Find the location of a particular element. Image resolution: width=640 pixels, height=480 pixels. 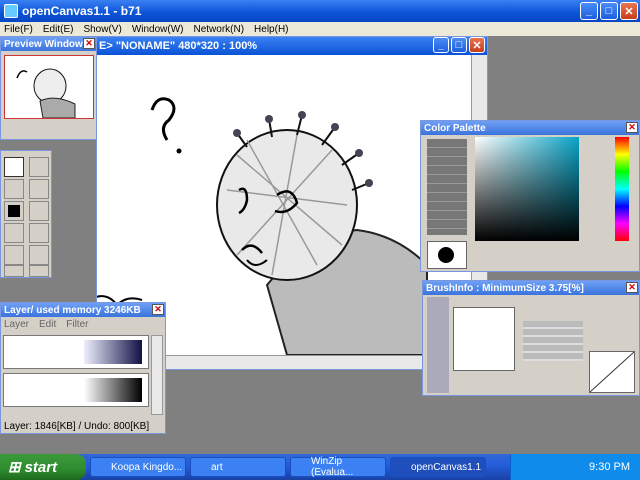

layer-menu-layer: Layer is located at coordinates (16, 324).